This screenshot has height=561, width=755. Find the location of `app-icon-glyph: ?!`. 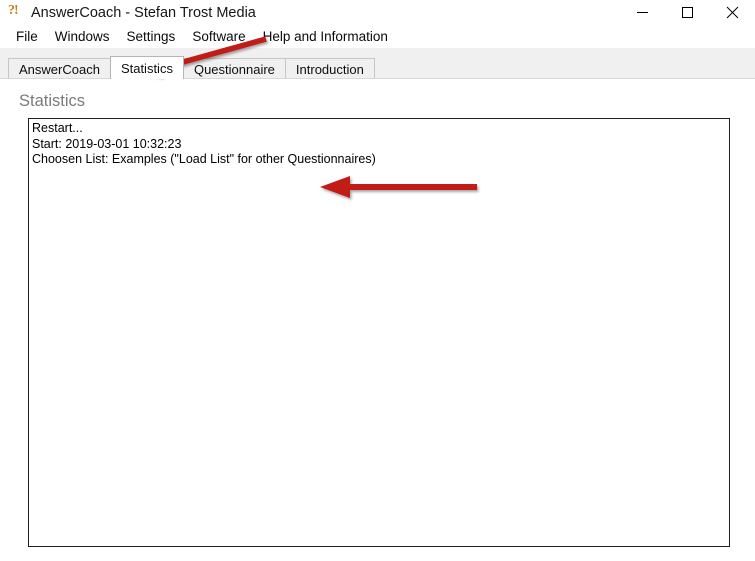

app-icon-glyph: ?! is located at coordinates (13, 10).